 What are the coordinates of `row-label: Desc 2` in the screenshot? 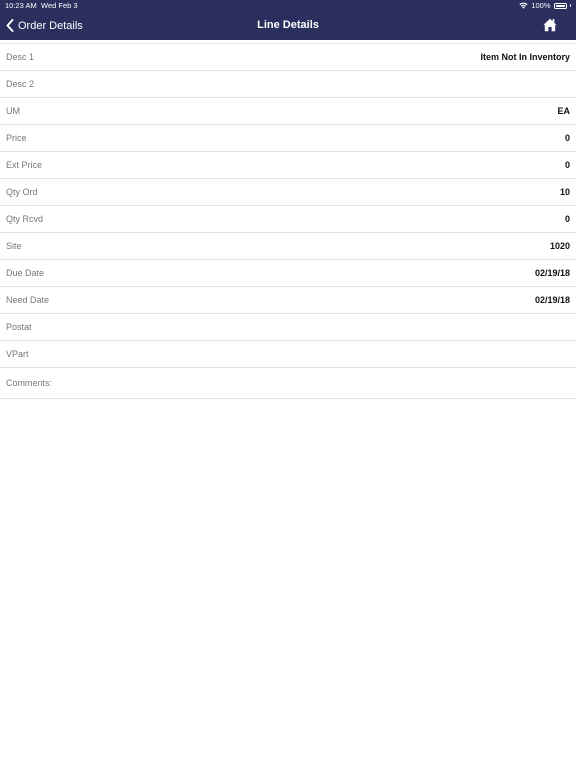 It's located at (20, 84).